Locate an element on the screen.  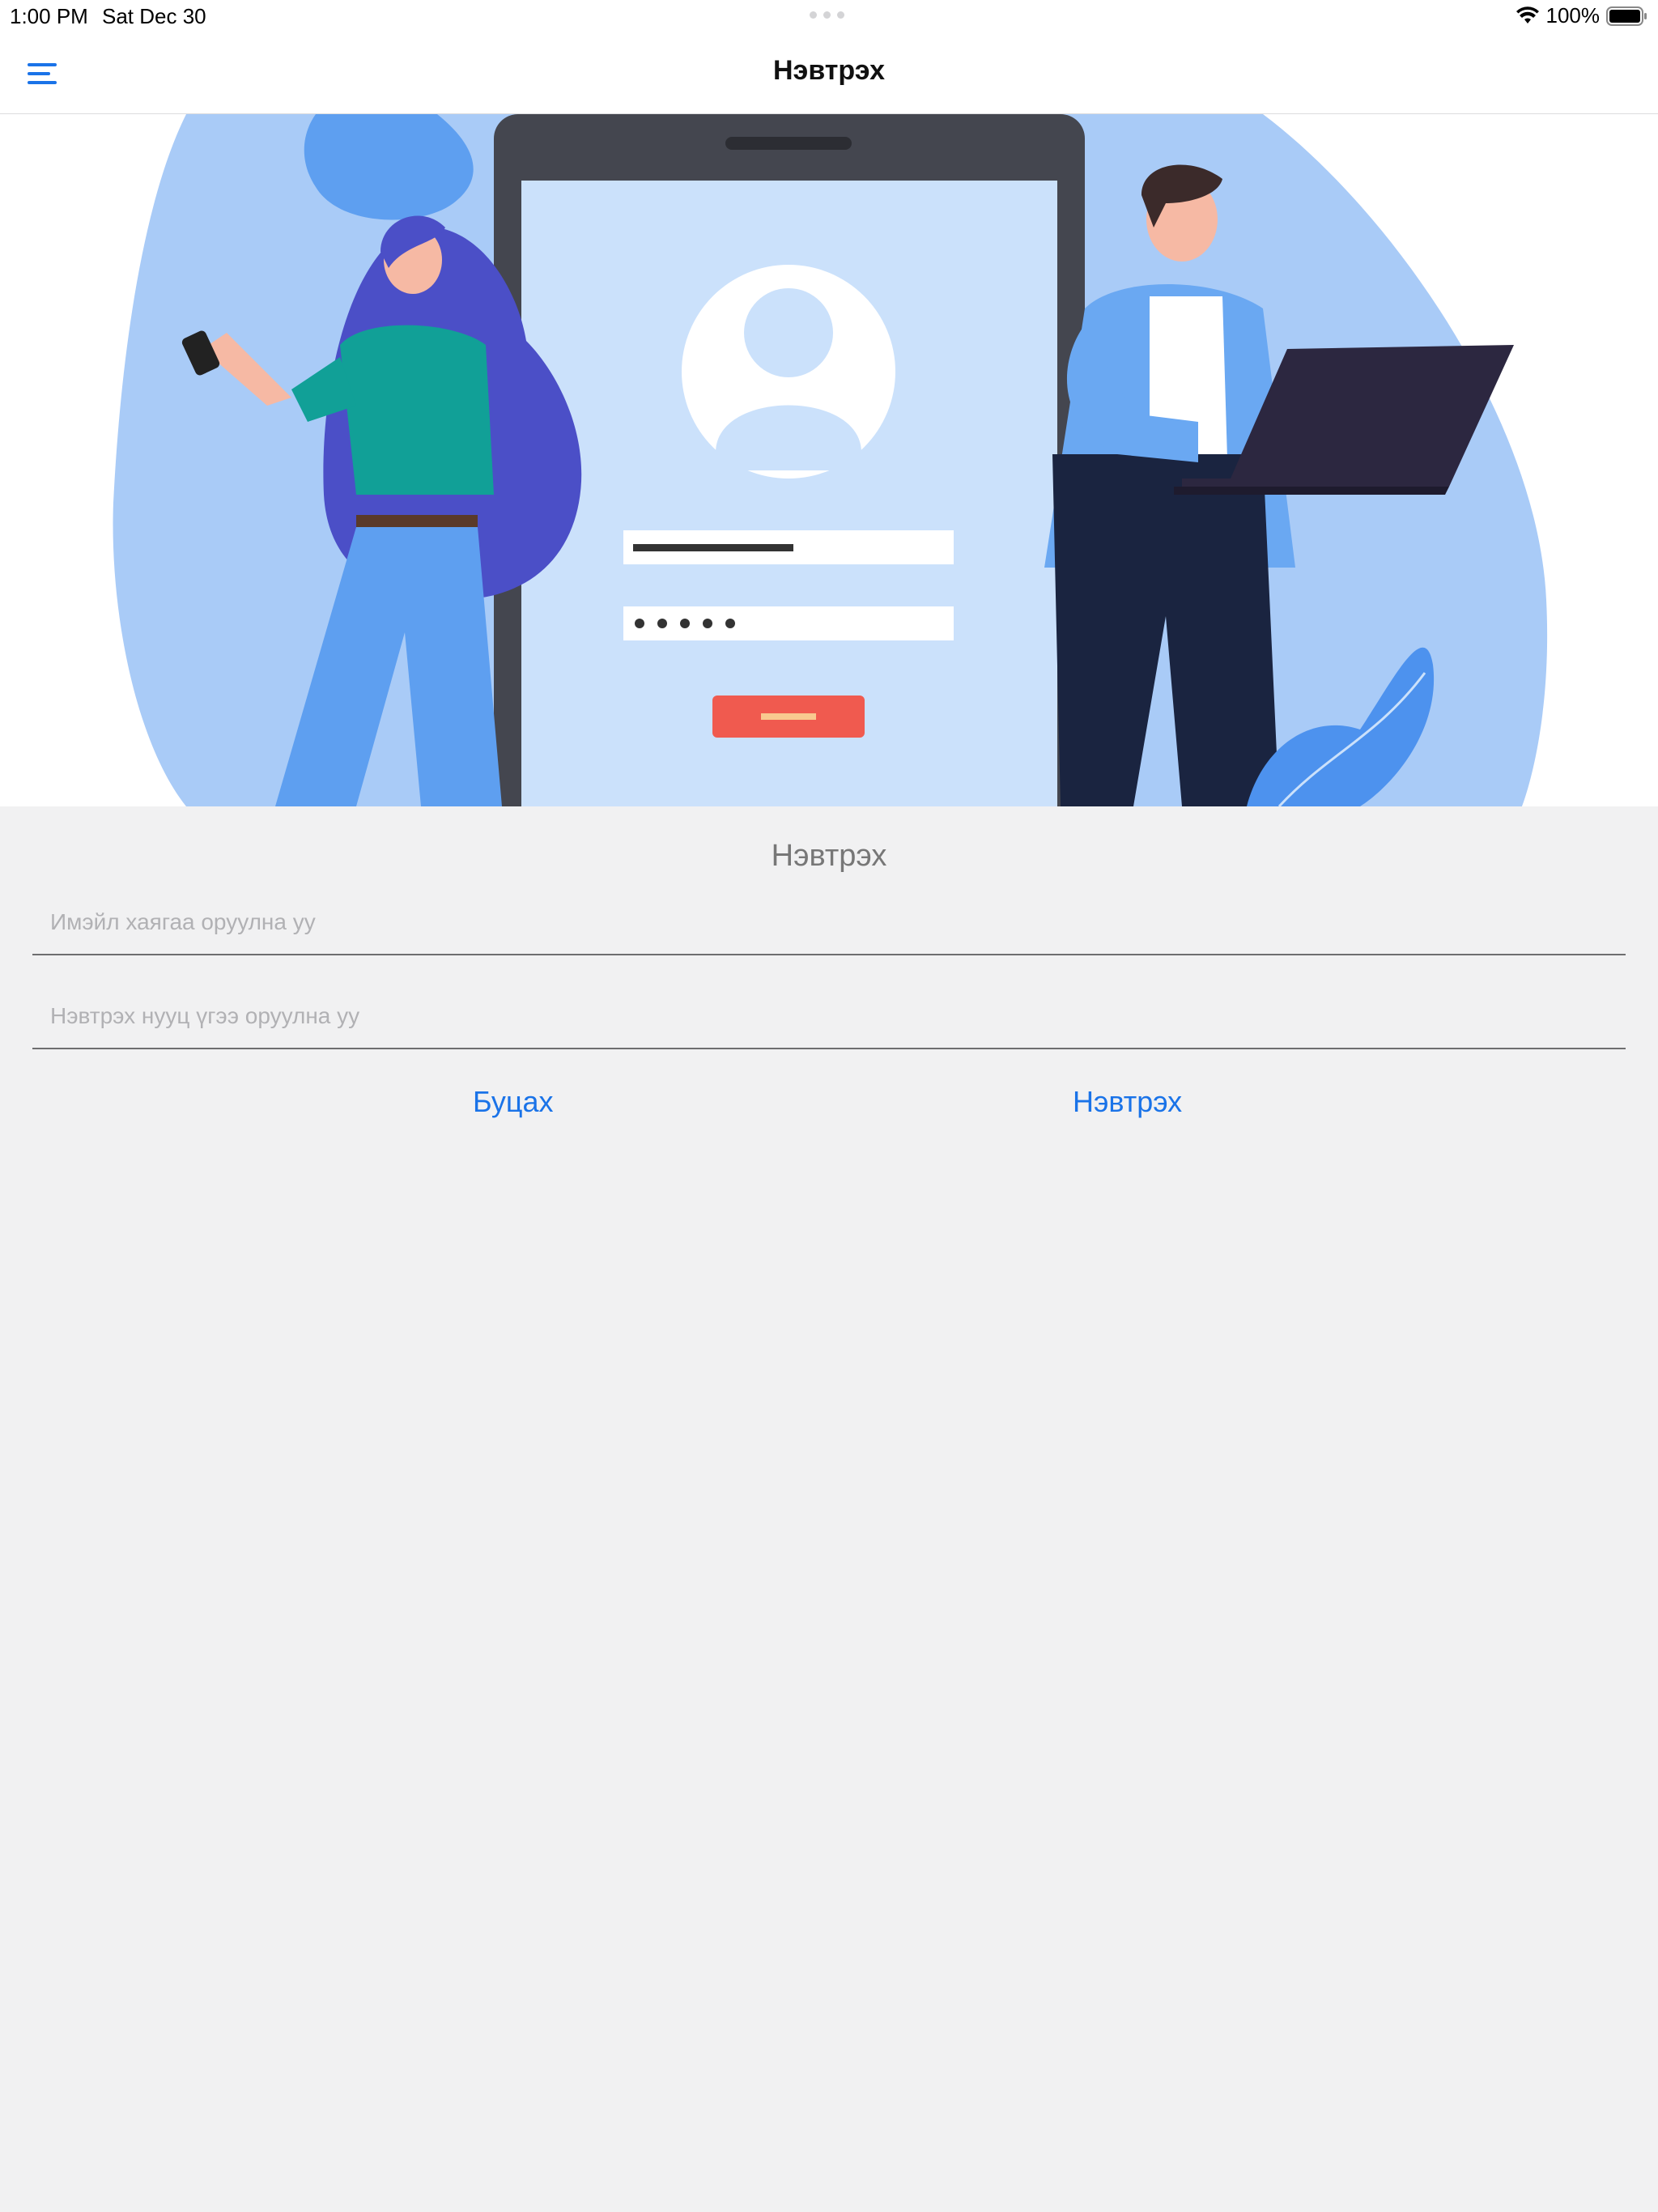
email-input is located at coordinates (819, 922).